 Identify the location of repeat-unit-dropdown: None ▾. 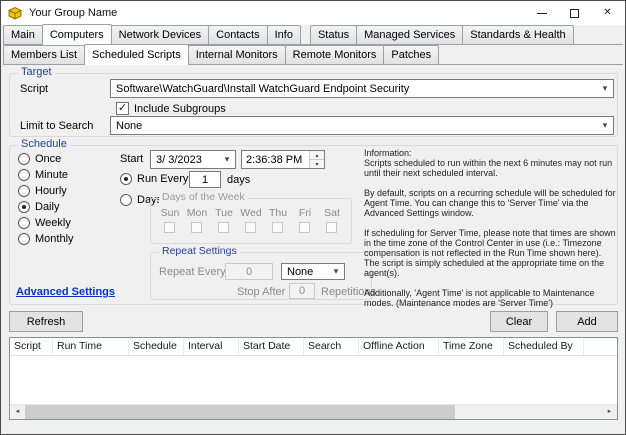
(313, 271).